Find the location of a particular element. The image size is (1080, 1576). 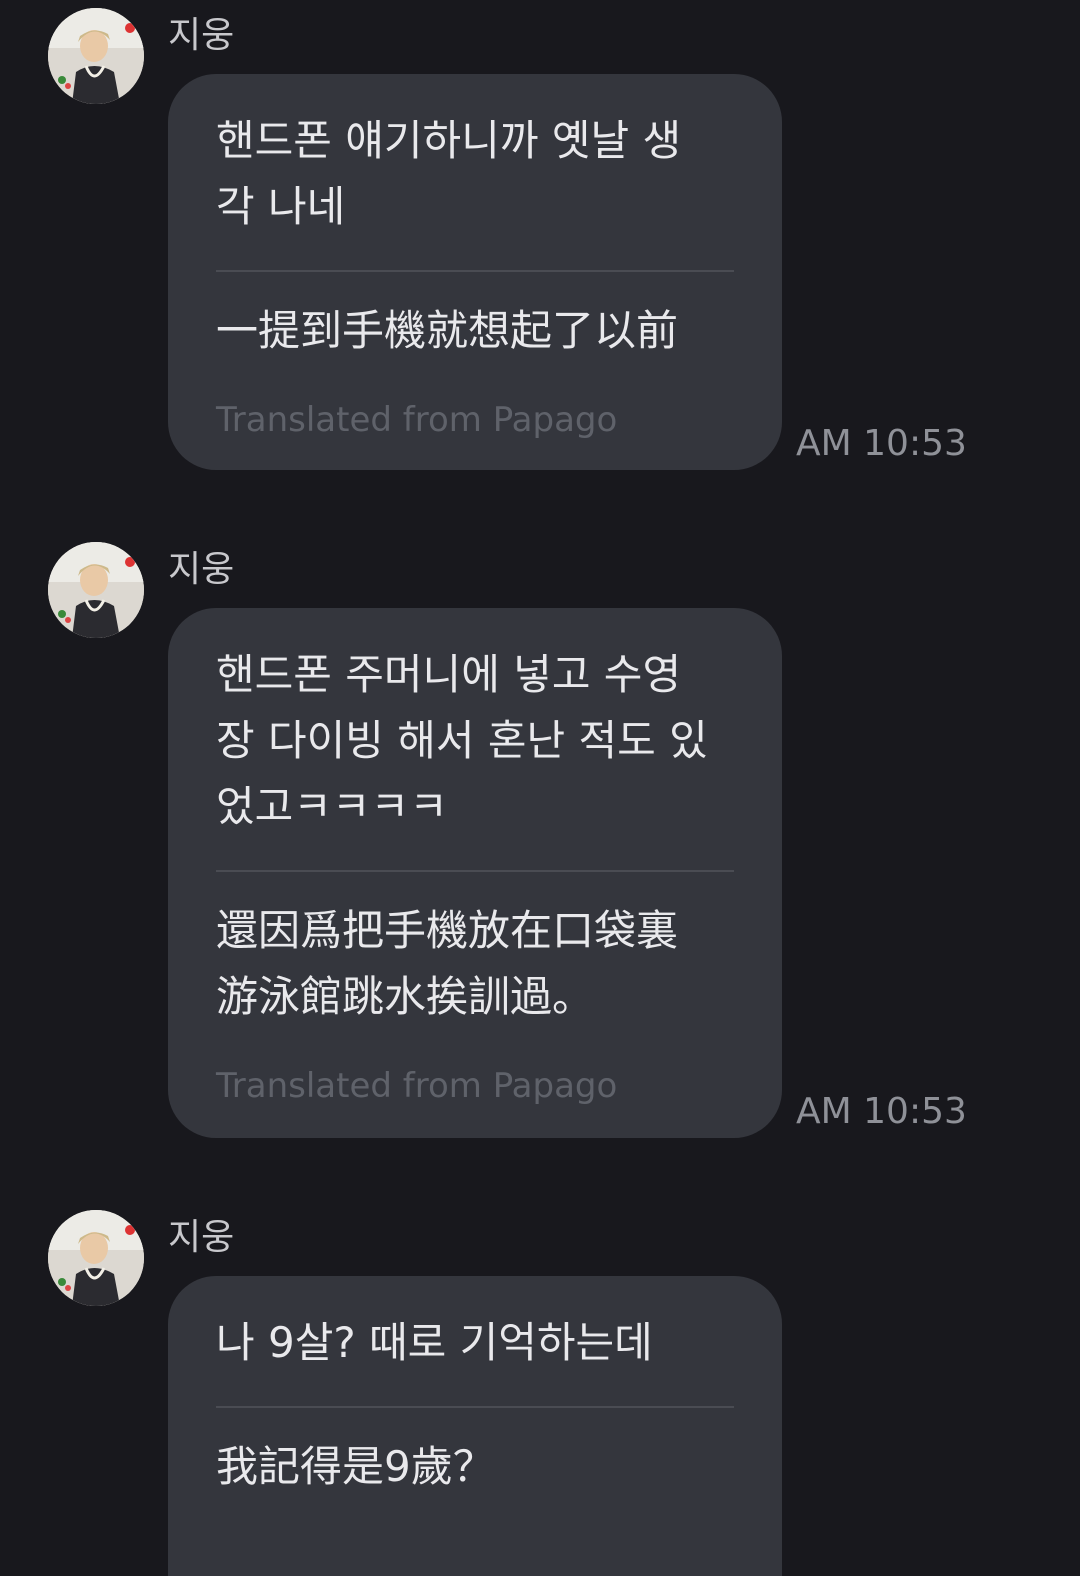

message-text: 핸드폰 주머니에 넣고 수영 장 다이빙 해서 혼난 적도 있 었고ㅋㅋㅋㅋ is located at coordinates (462, 740).